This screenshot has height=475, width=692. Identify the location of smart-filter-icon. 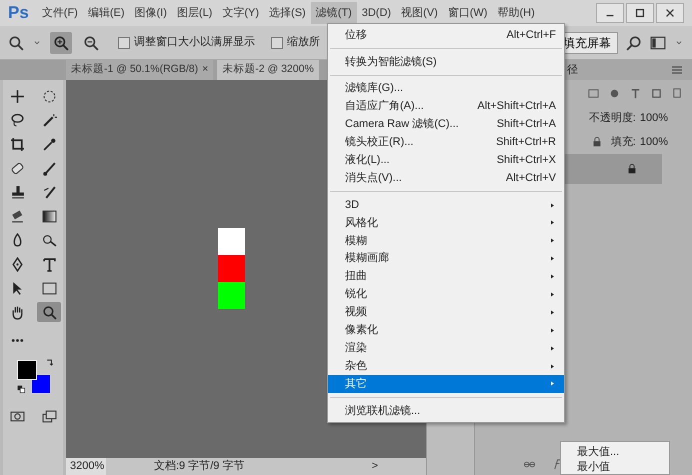
(677, 93).